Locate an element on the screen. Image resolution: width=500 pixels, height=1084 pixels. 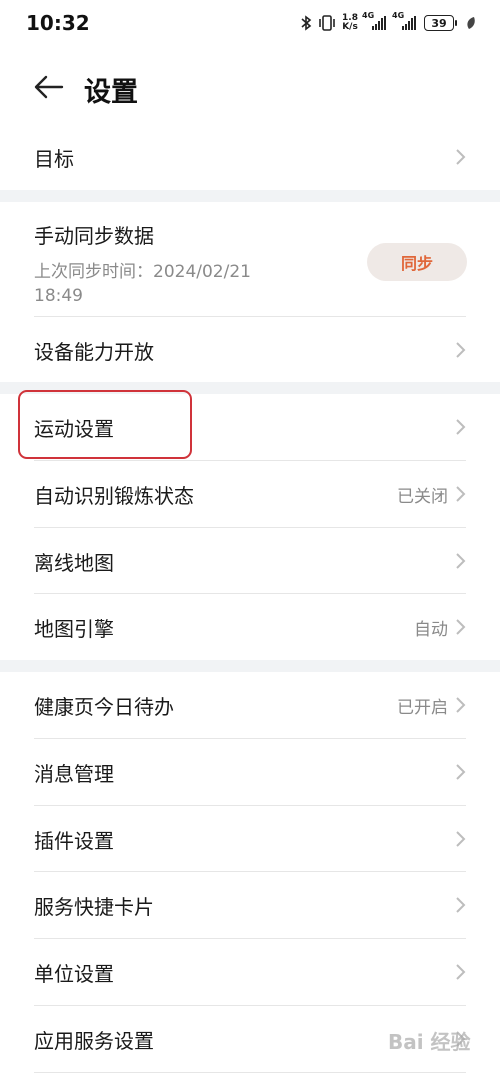
row-label: 服务快捷卡片 is located at coordinates (94, 906).